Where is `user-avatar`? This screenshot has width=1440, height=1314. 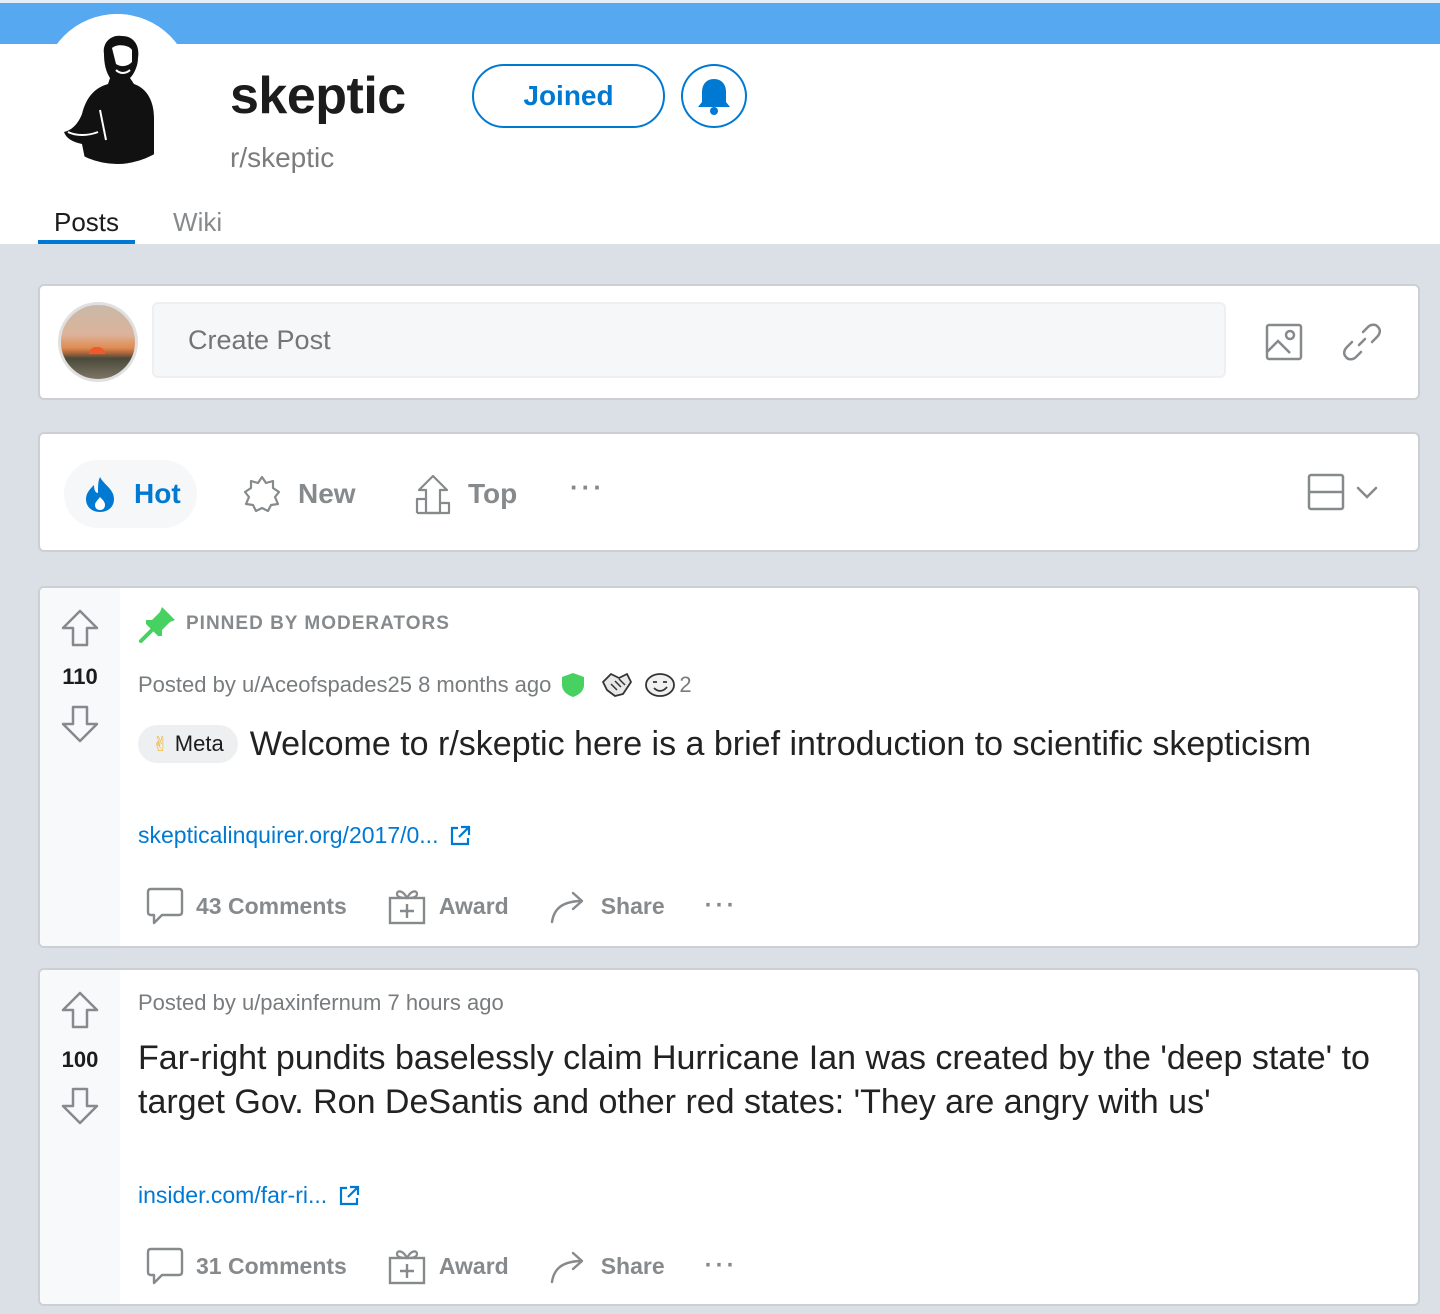
user-avatar is located at coordinates (98, 342).